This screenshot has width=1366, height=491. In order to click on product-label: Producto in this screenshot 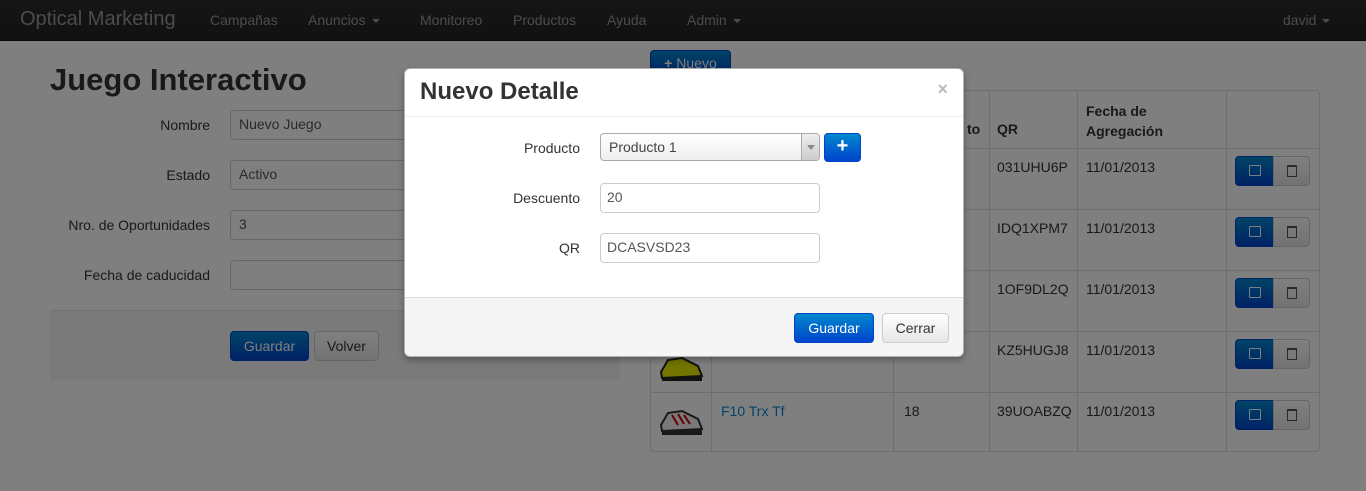, I will do `click(551, 148)`.